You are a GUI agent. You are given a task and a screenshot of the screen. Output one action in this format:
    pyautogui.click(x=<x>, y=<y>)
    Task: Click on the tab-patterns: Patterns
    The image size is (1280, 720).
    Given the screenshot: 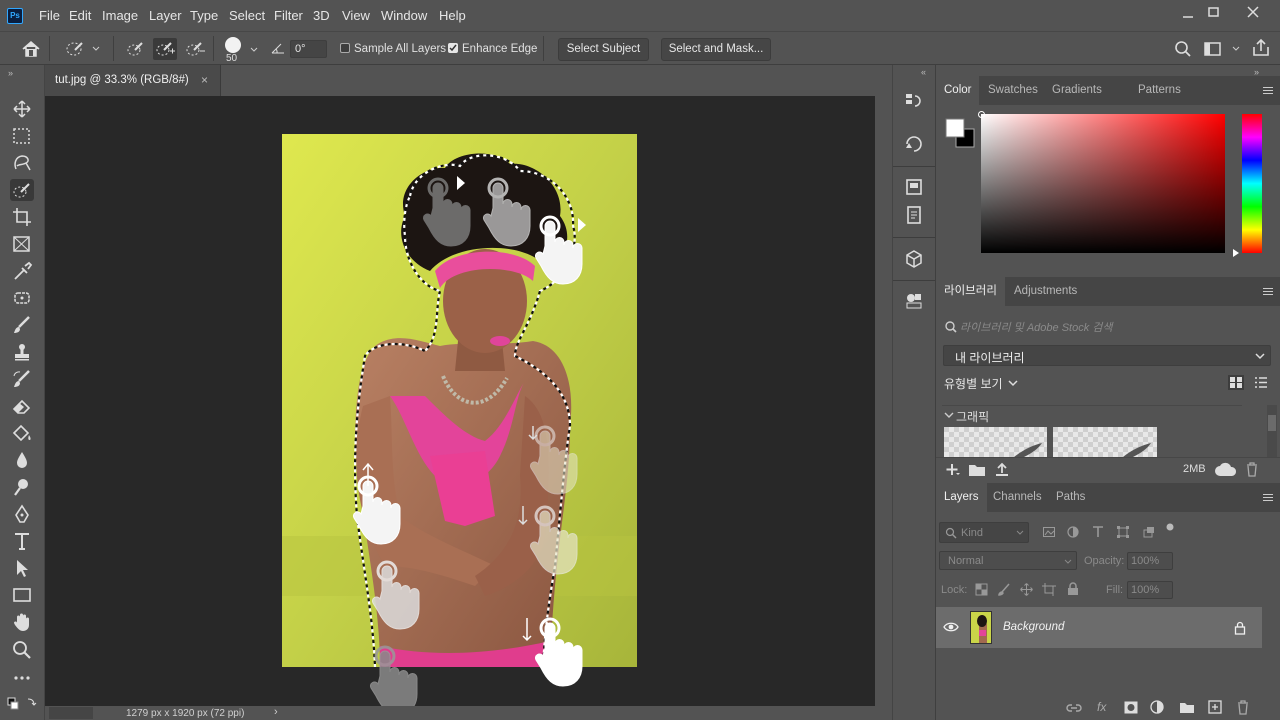 What is the action you would take?
    pyautogui.click(x=1159, y=90)
    